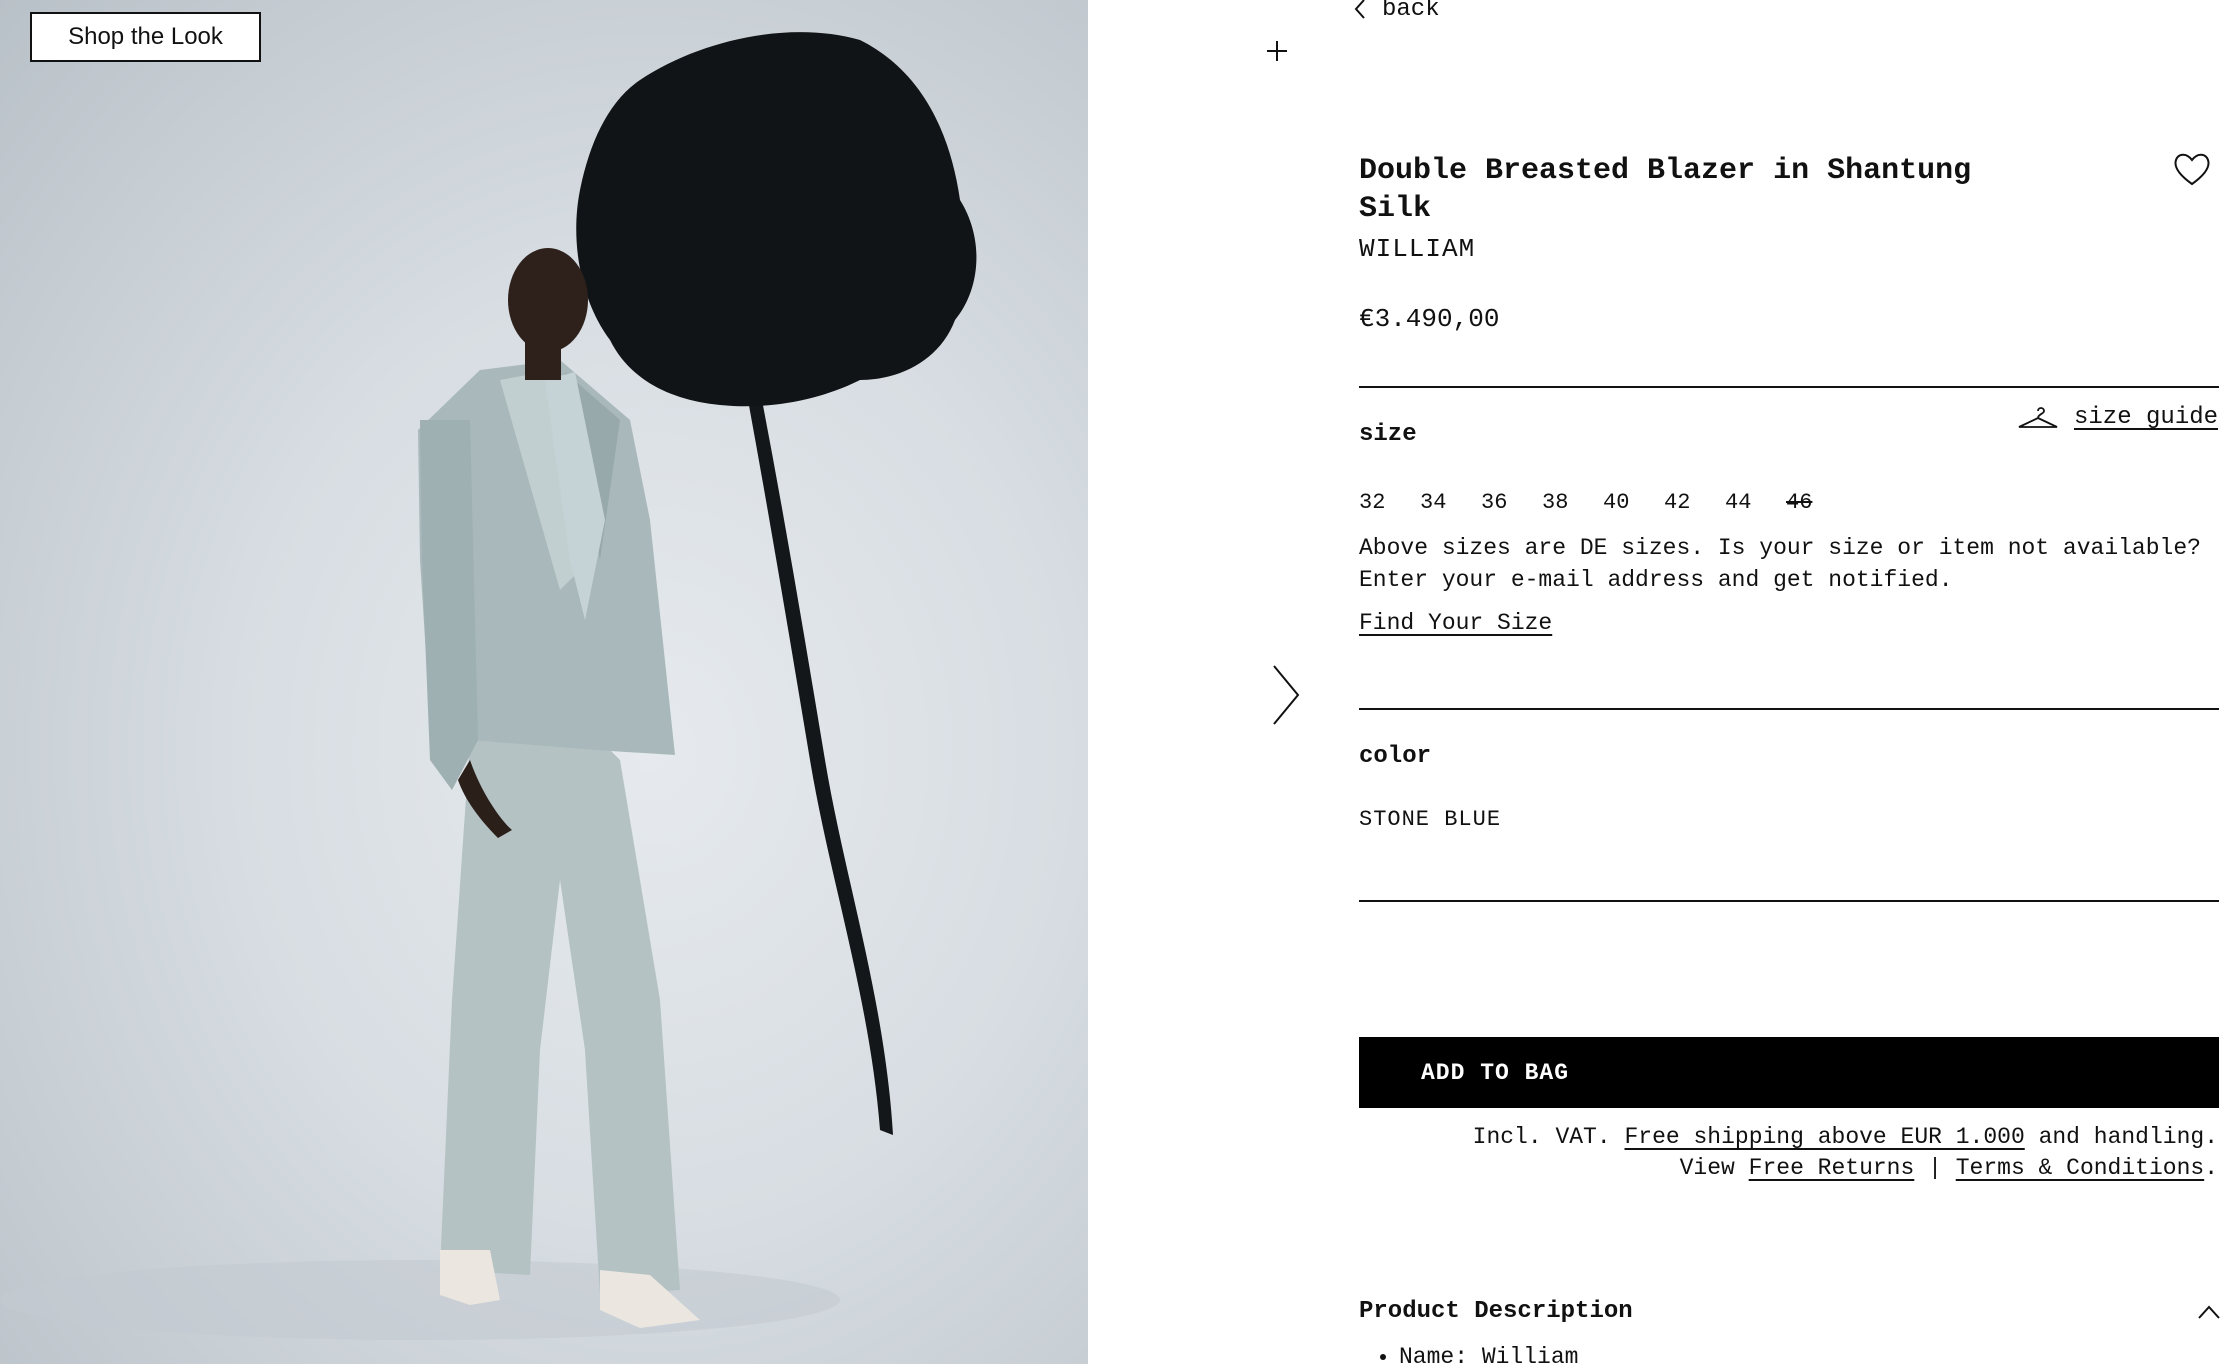 The height and width of the screenshot is (1364, 2232). I want to click on heart-icon, so click(2192, 169).